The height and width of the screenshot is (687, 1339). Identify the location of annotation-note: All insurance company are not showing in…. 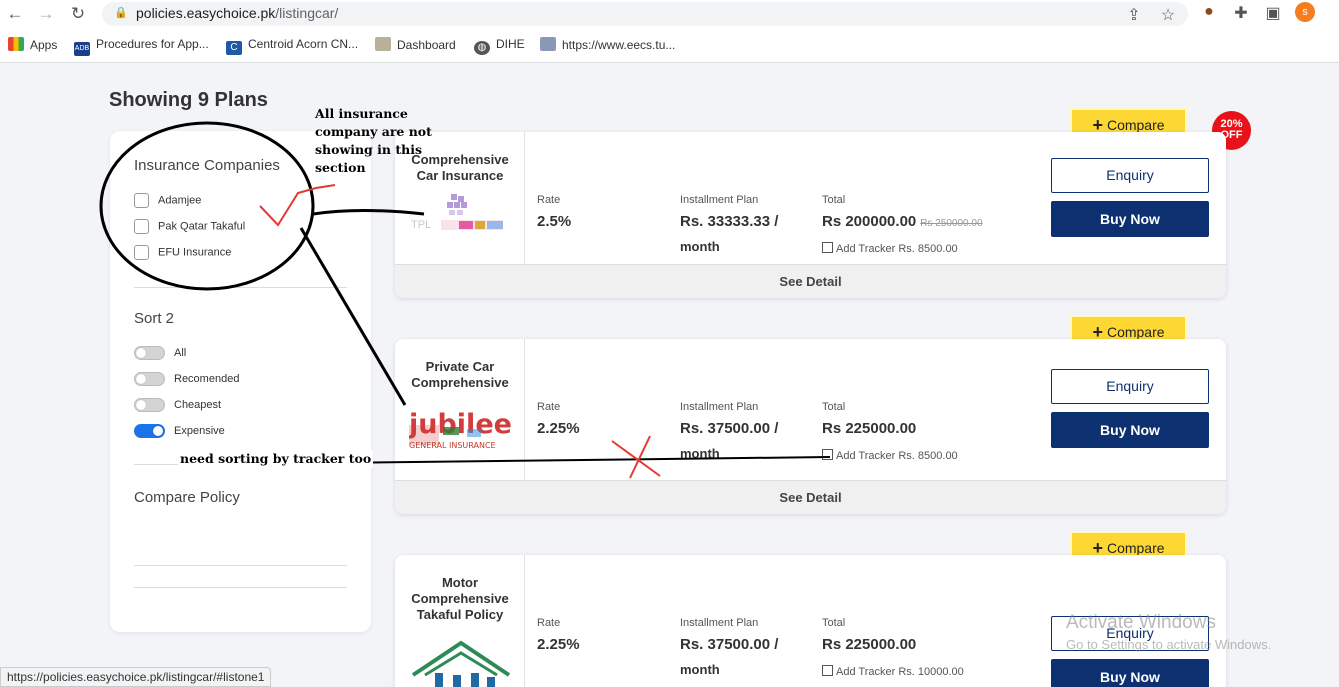
(373, 140).